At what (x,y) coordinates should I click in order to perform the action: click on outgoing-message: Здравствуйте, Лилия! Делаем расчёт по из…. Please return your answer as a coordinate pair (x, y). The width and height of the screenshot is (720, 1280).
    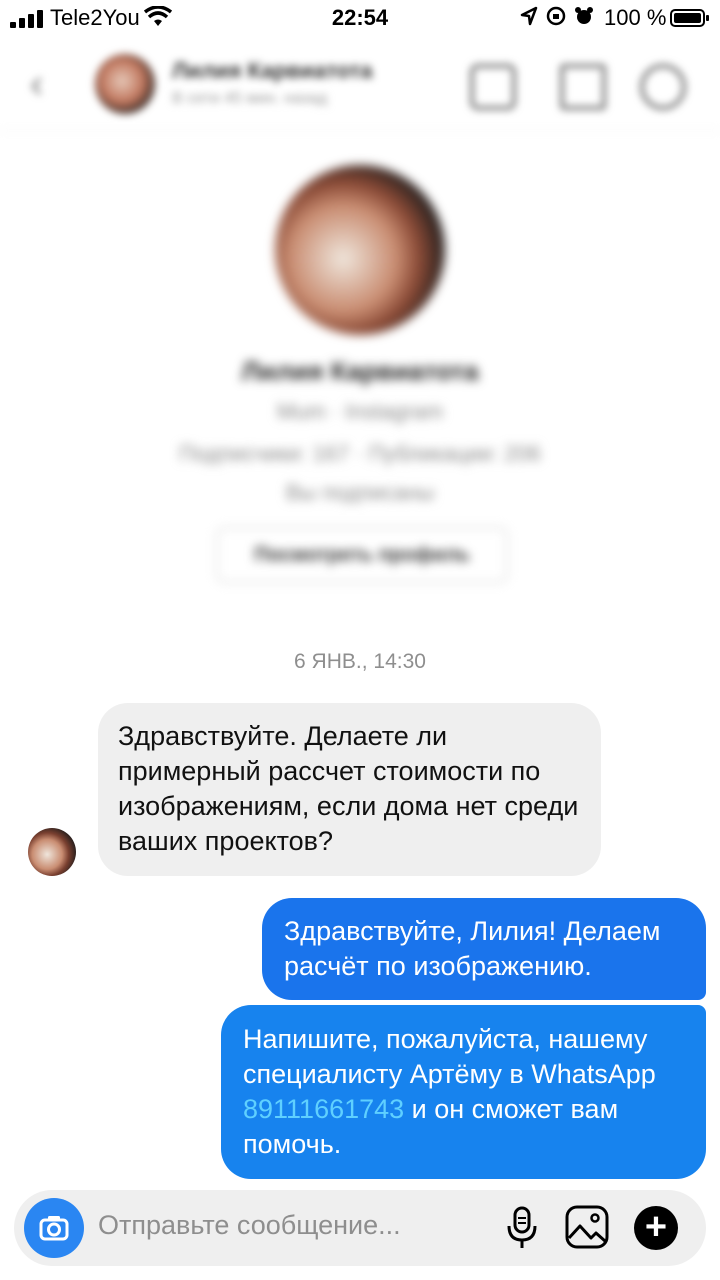
    Looking at the image, I should click on (484, 949).